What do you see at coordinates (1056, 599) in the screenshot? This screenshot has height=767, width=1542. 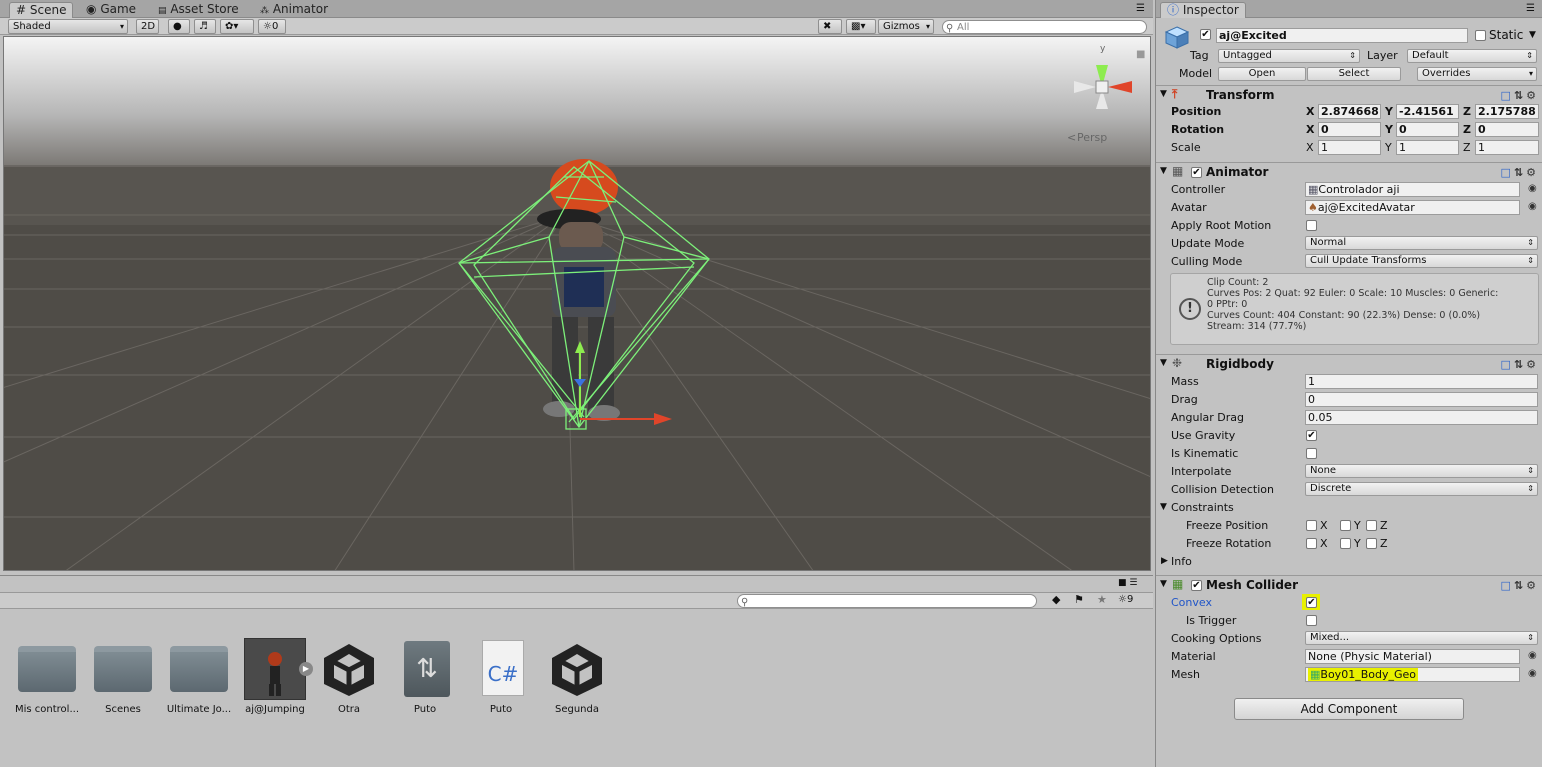 I see `filter-type-icon: ◆` at bounding box center [1056, 599].